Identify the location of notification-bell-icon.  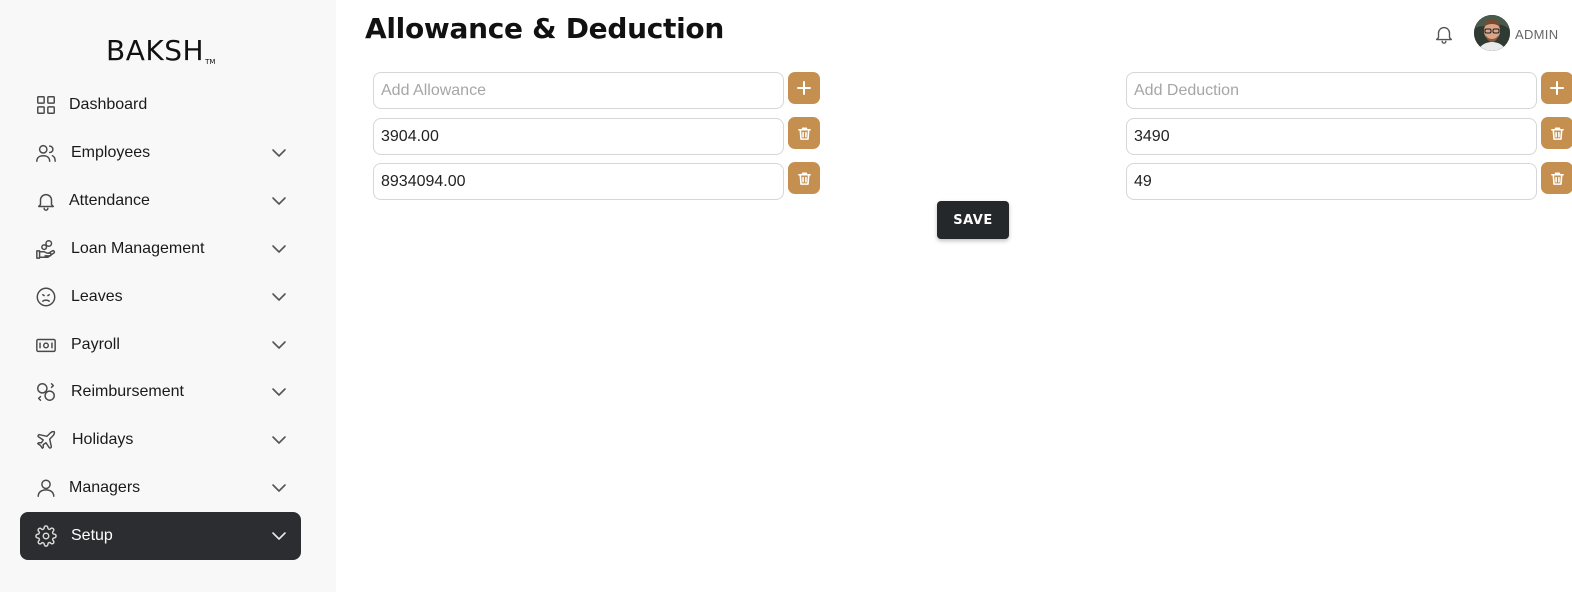
(1444, 34).